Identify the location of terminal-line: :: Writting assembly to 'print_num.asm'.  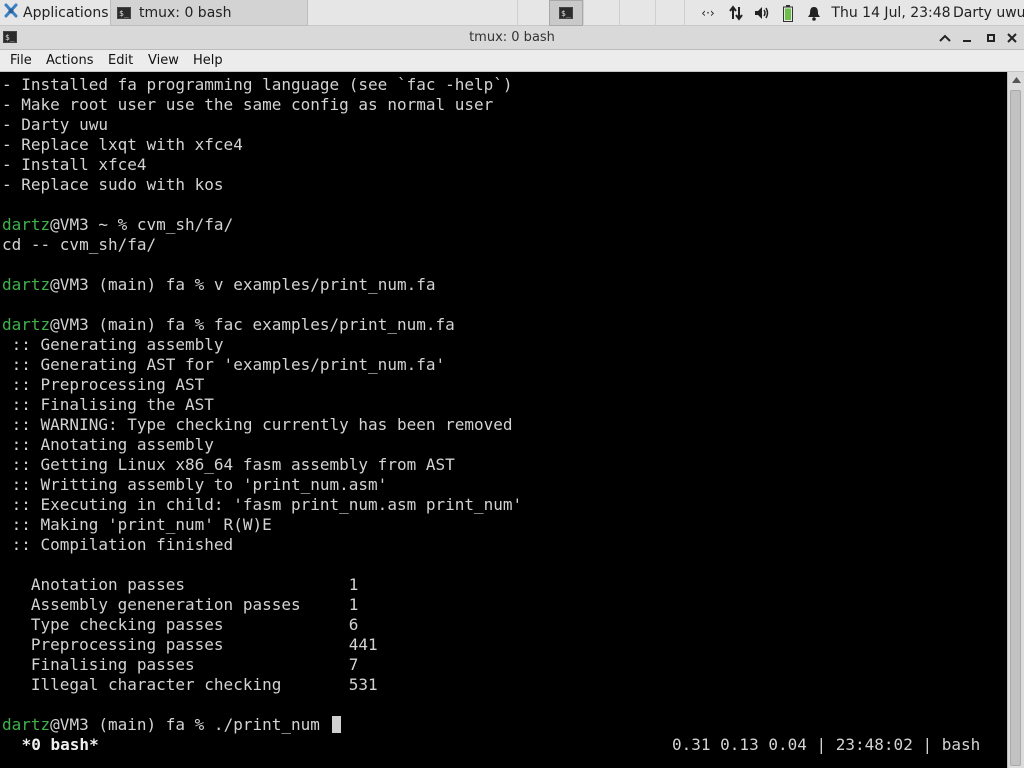
(195, 484).